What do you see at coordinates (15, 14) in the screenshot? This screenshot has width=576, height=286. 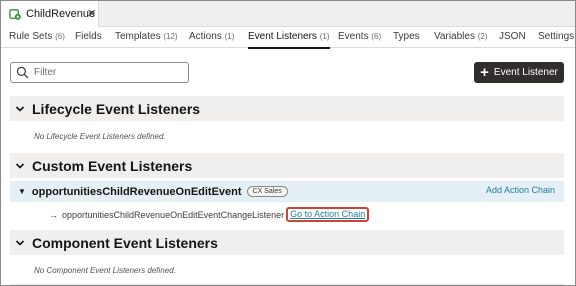 I see `extension-icon` at bounding box center [15, 14].